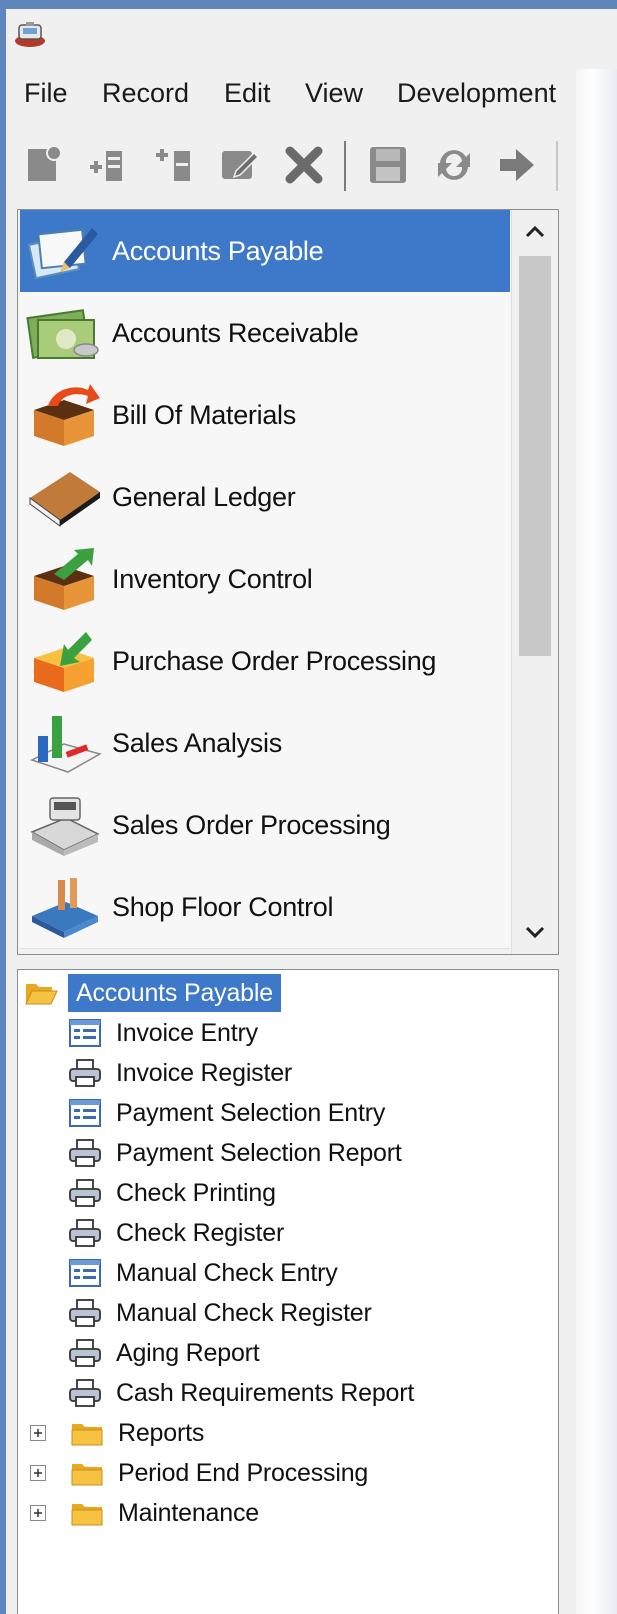 The image size is (617, 1614). What do you see at coordinates (223, 907) in the screenshot?
I see `module-label: Shop Floor Control` at bounding box center [223, 907].